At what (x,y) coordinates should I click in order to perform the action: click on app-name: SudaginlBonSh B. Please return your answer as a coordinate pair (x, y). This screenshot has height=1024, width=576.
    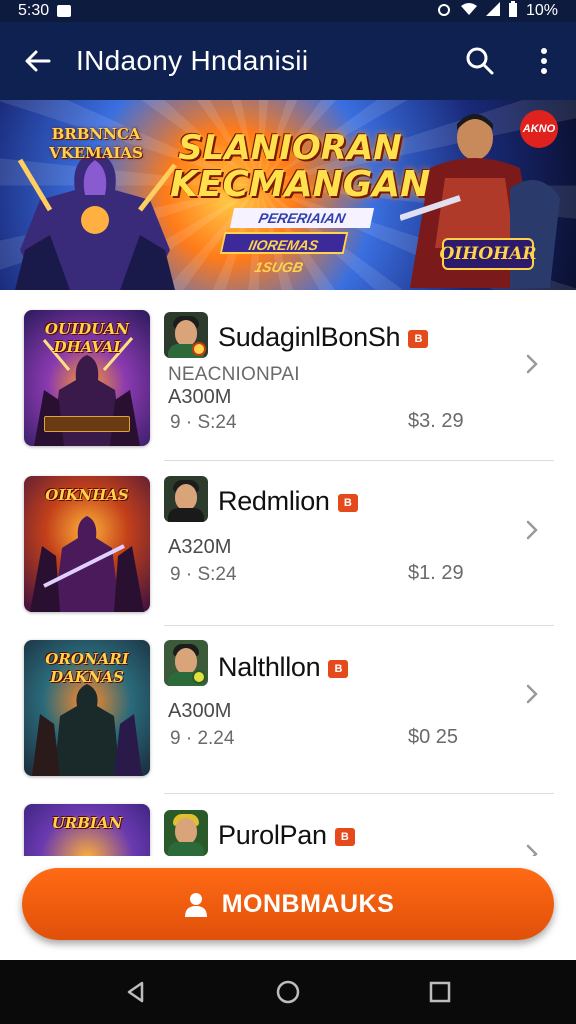
    Looking at the image, I should click on (323, 337).